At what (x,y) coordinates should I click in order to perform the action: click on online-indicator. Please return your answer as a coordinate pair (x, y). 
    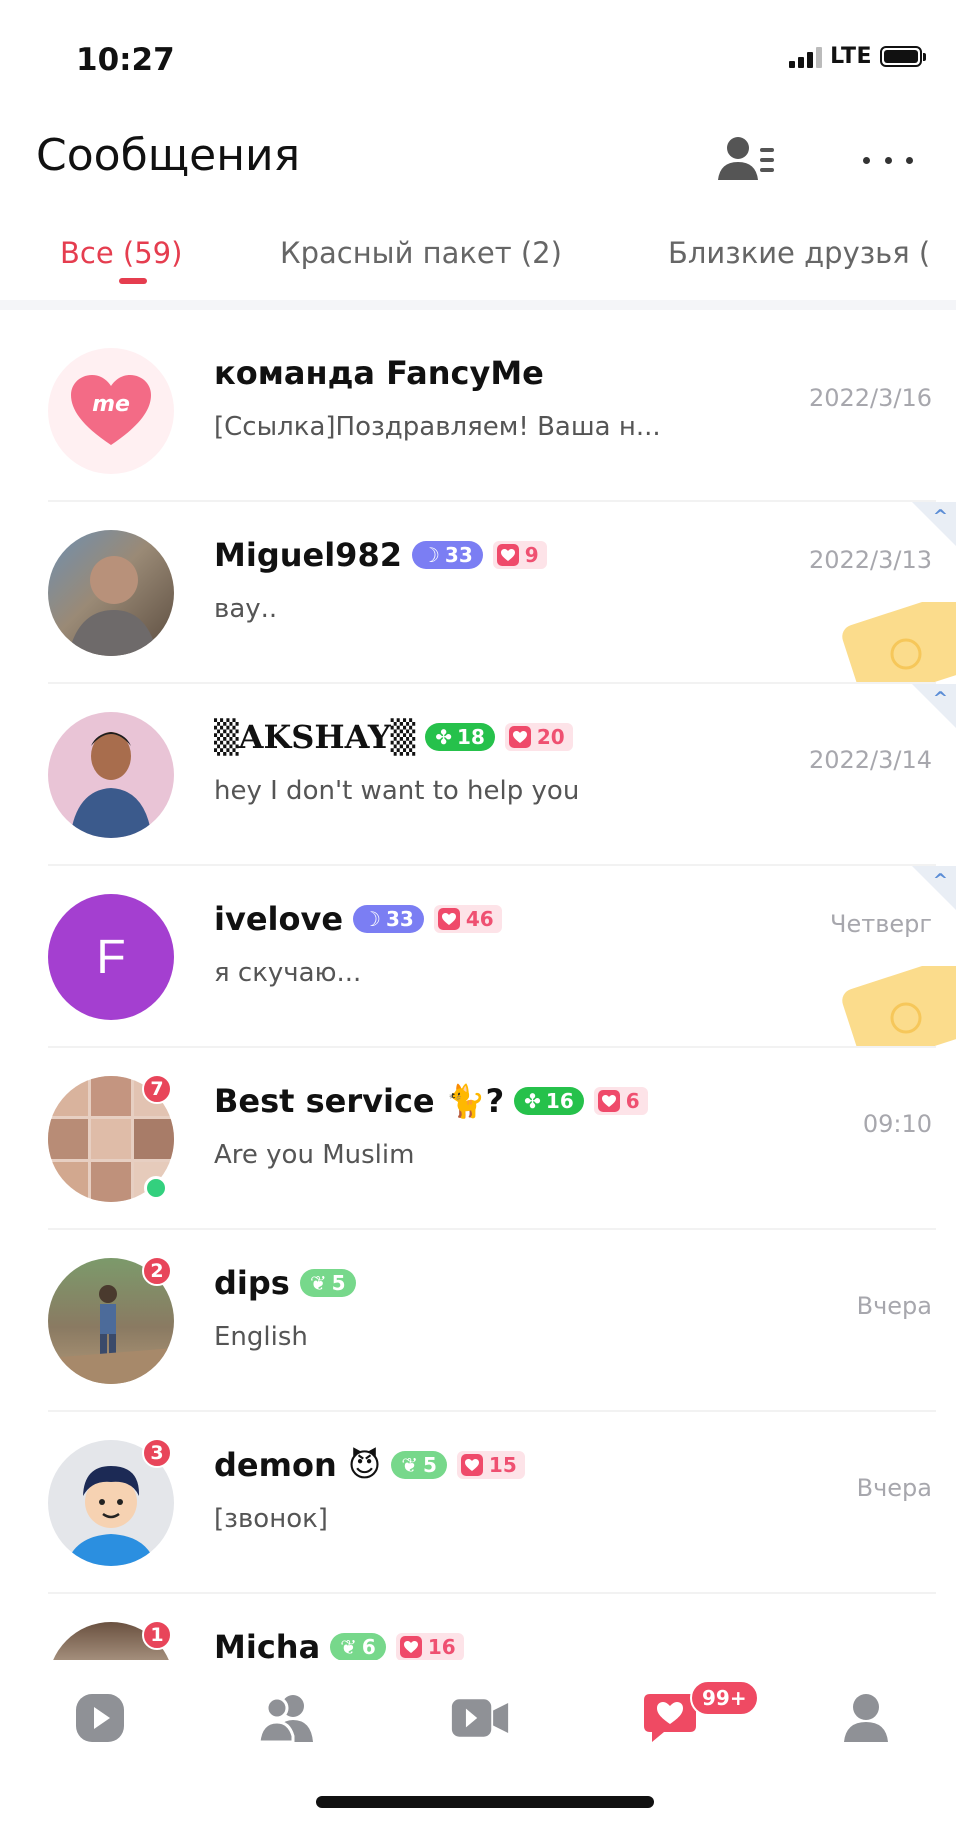
    Looking at the image, I should click on (156, 1188).